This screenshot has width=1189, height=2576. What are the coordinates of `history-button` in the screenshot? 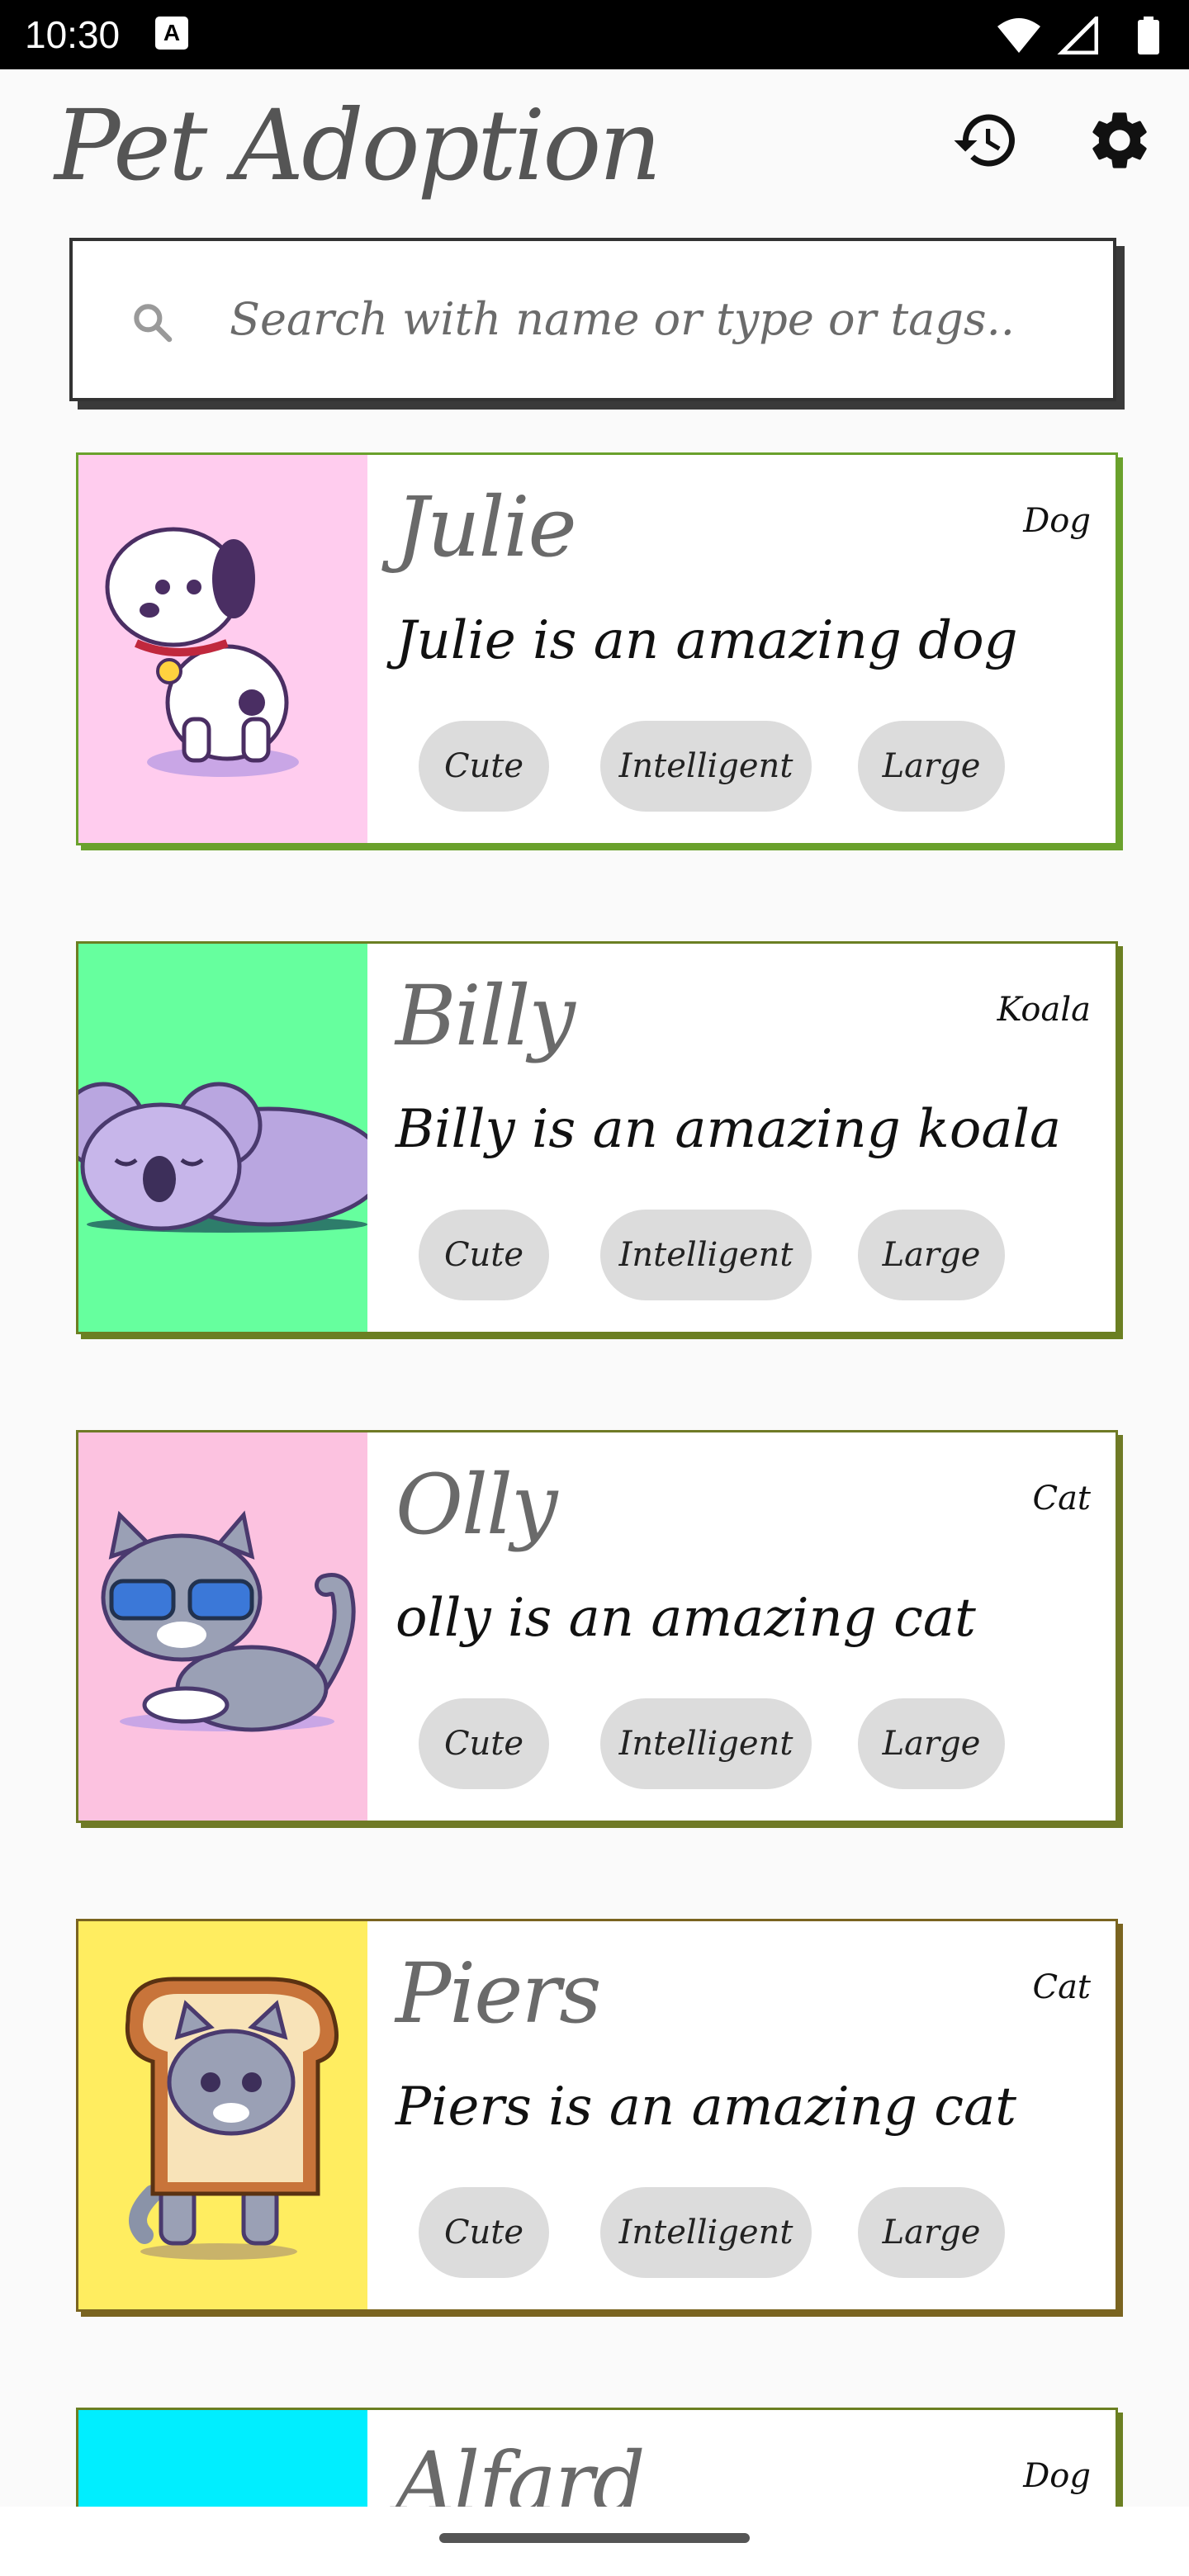 It's located at (986, 140).